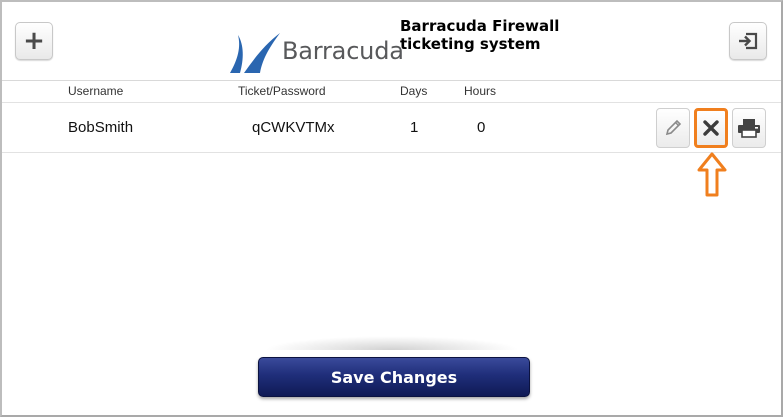  I want to click on column-header-username: Username, so click(96, 91).